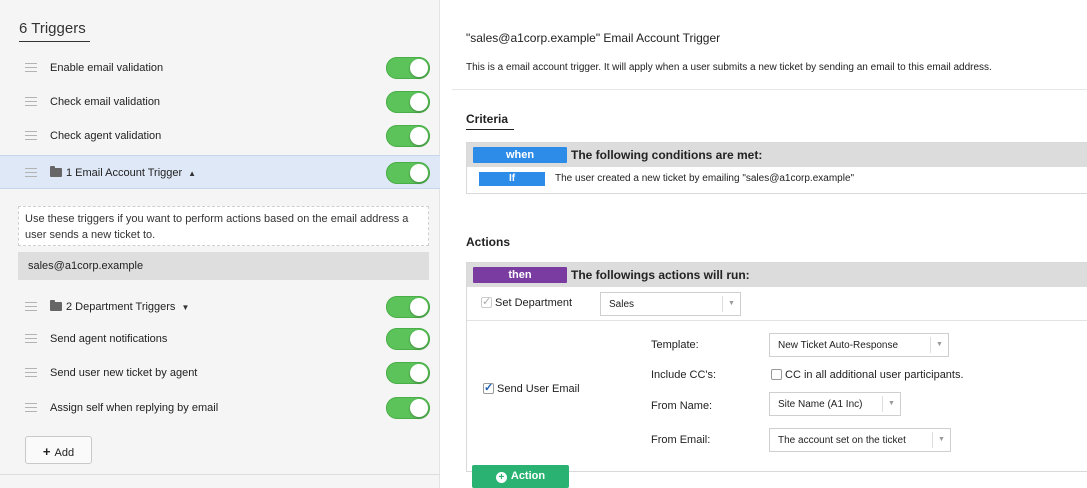  I want to click on add-button-label: Add, so click(64, 453).